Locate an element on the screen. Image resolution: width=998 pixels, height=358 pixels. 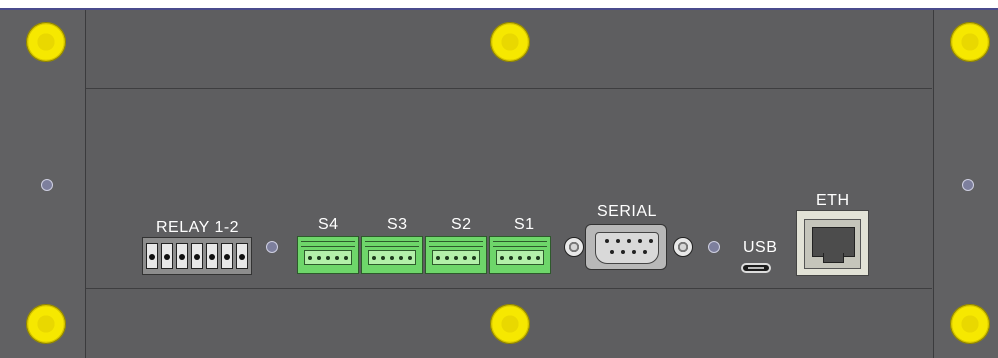
db9-connector-icon is located at coordinates (627, 248).